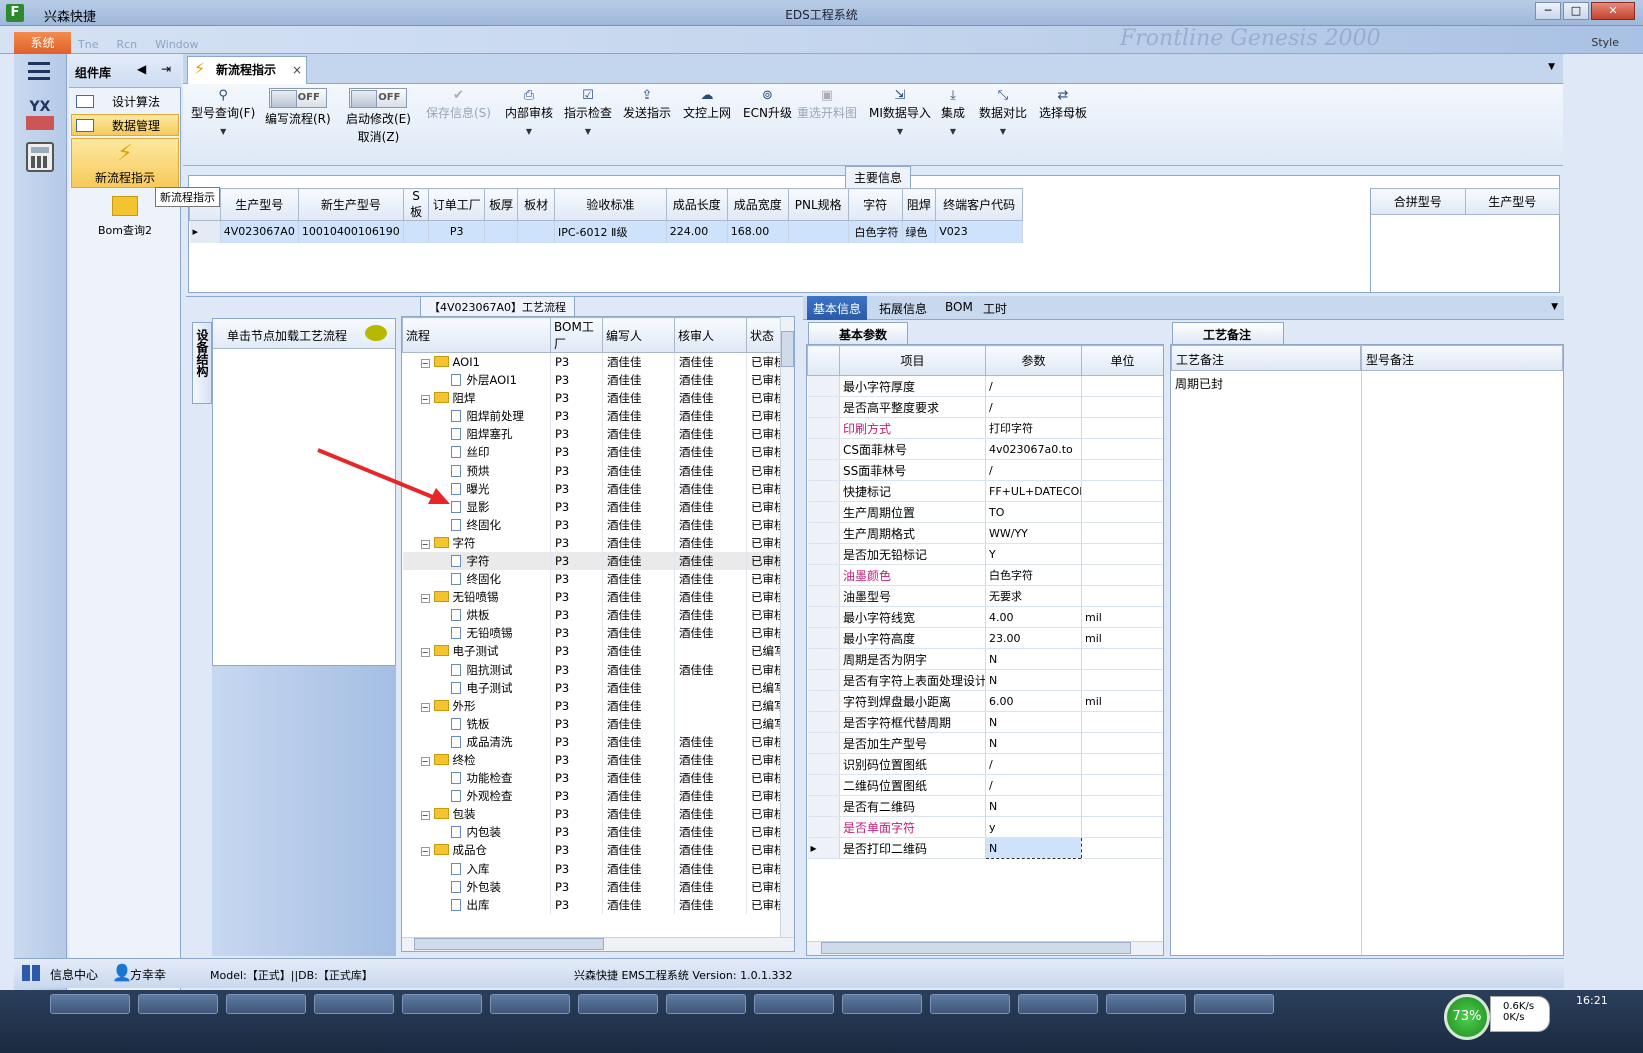 This screenshot has width=1643, height=1053. I want to click on table-row: − 终检 P3 酒佳佳 酒佳佳 已审核, so click(592, 760).